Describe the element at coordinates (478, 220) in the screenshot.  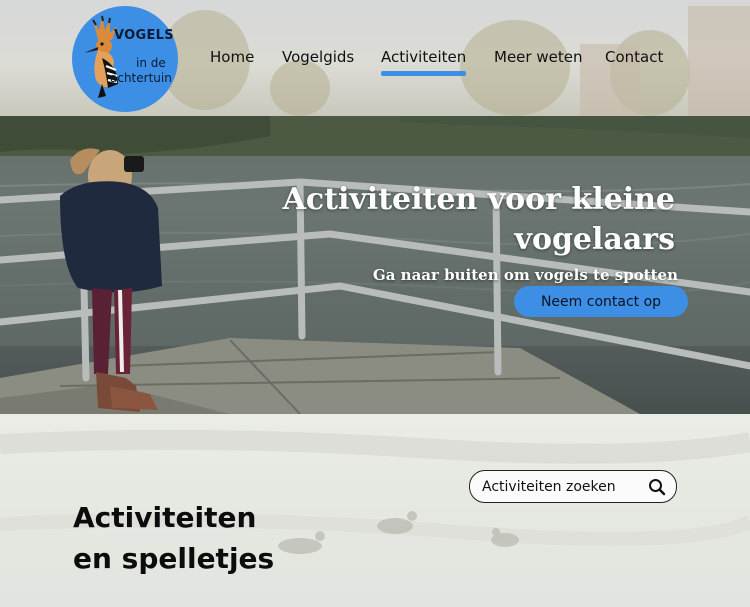
I see `hero-title: Activiteiten voor kleine vogelaars` at that location.